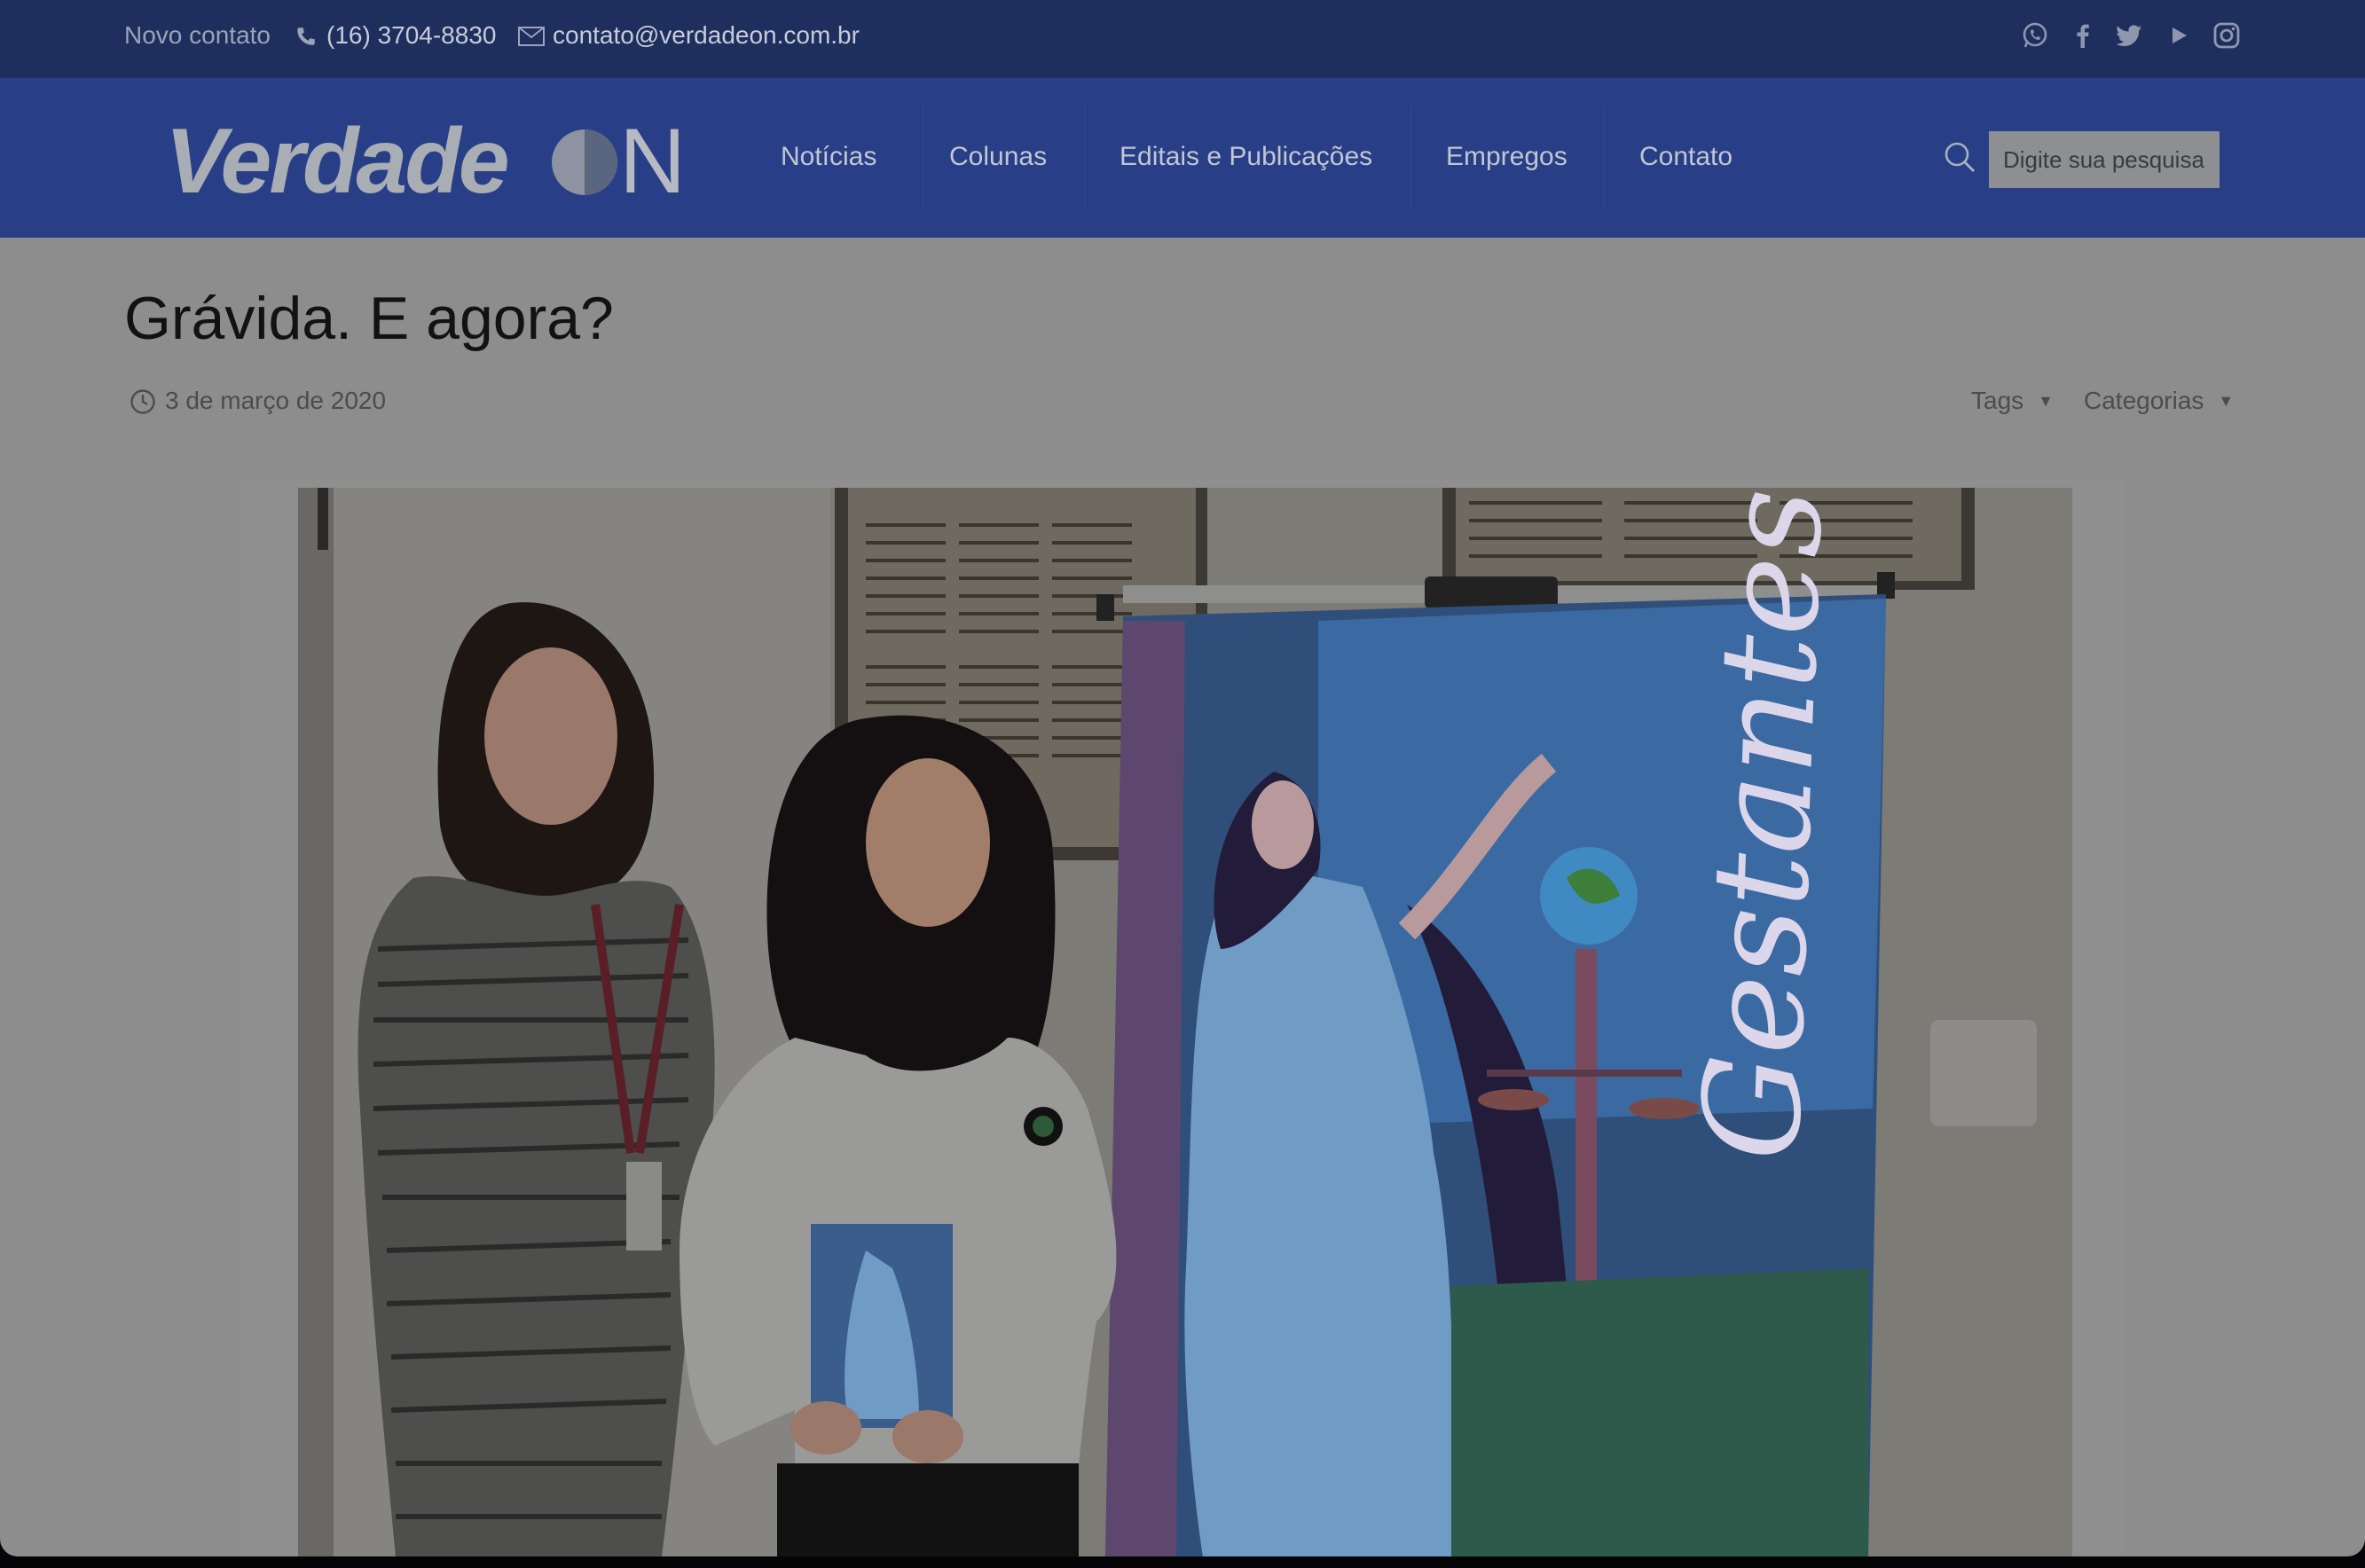 This screenshot has height=1568, width=2365. Describe the element at coordinates (337, 161) in the screenshot. I see `logo-wordmark: Verdade` at that location.